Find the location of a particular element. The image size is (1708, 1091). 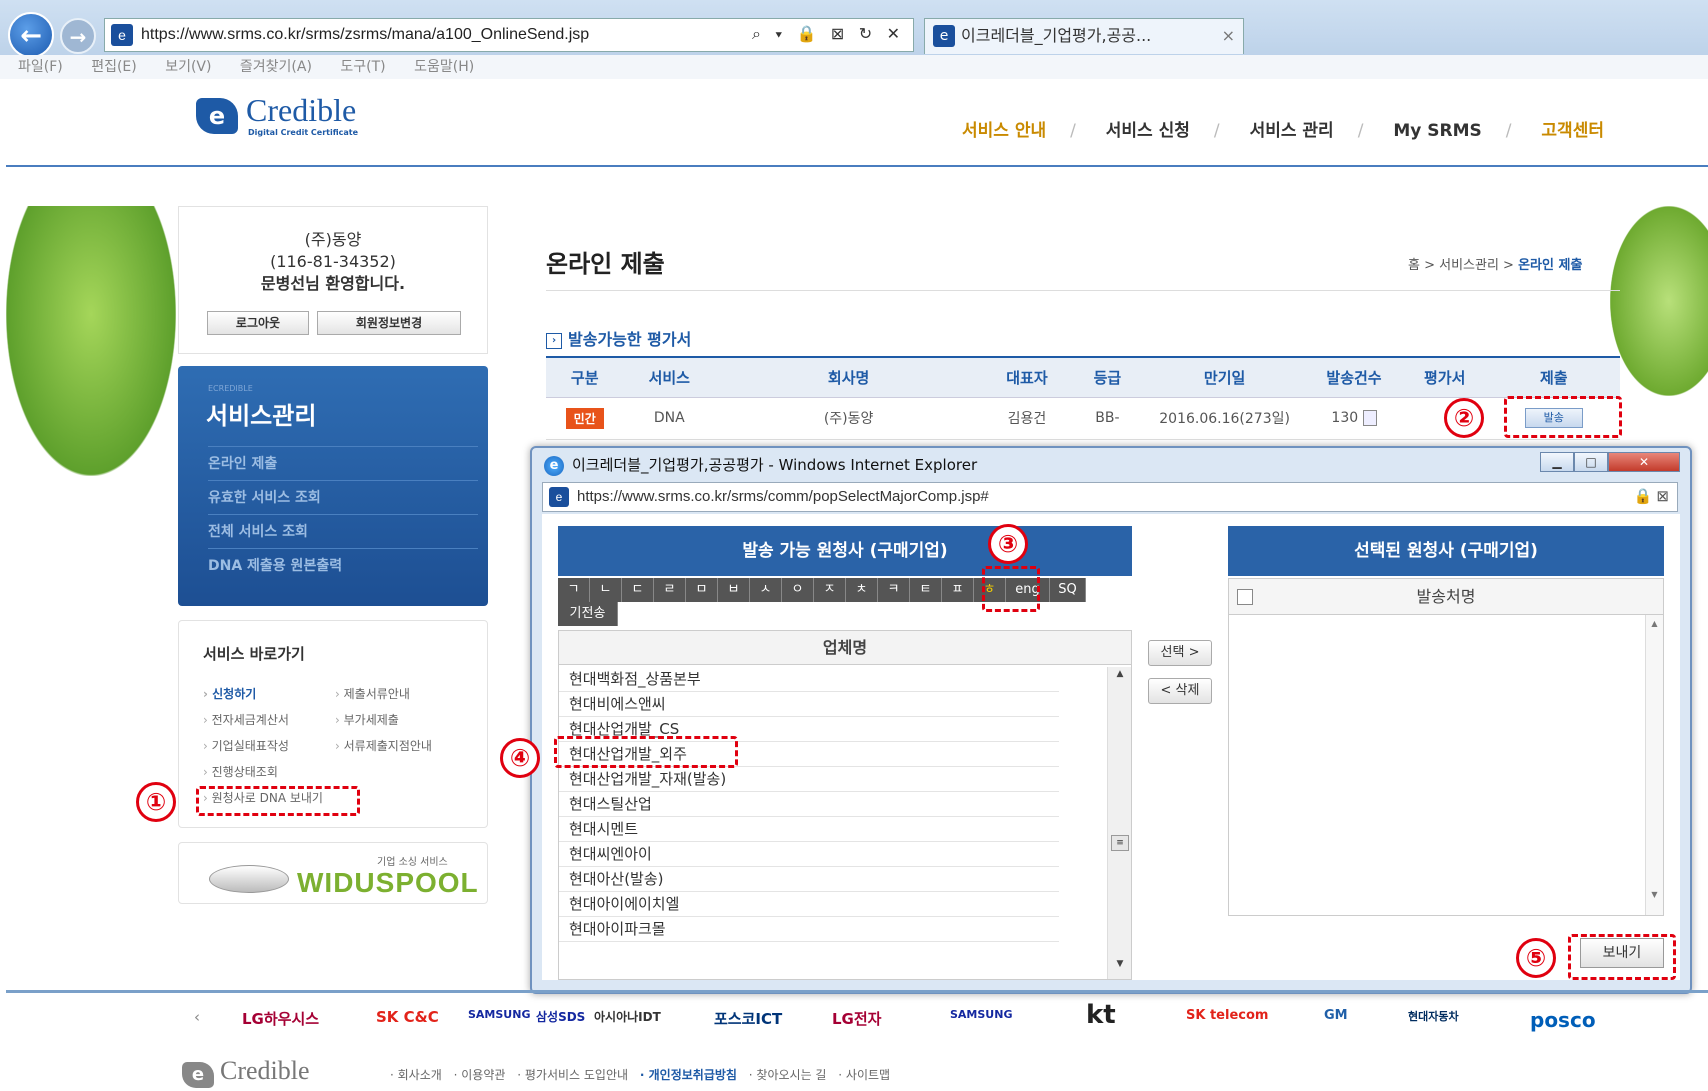

partner-logo: GM is located at coordinates (1336, 1015).